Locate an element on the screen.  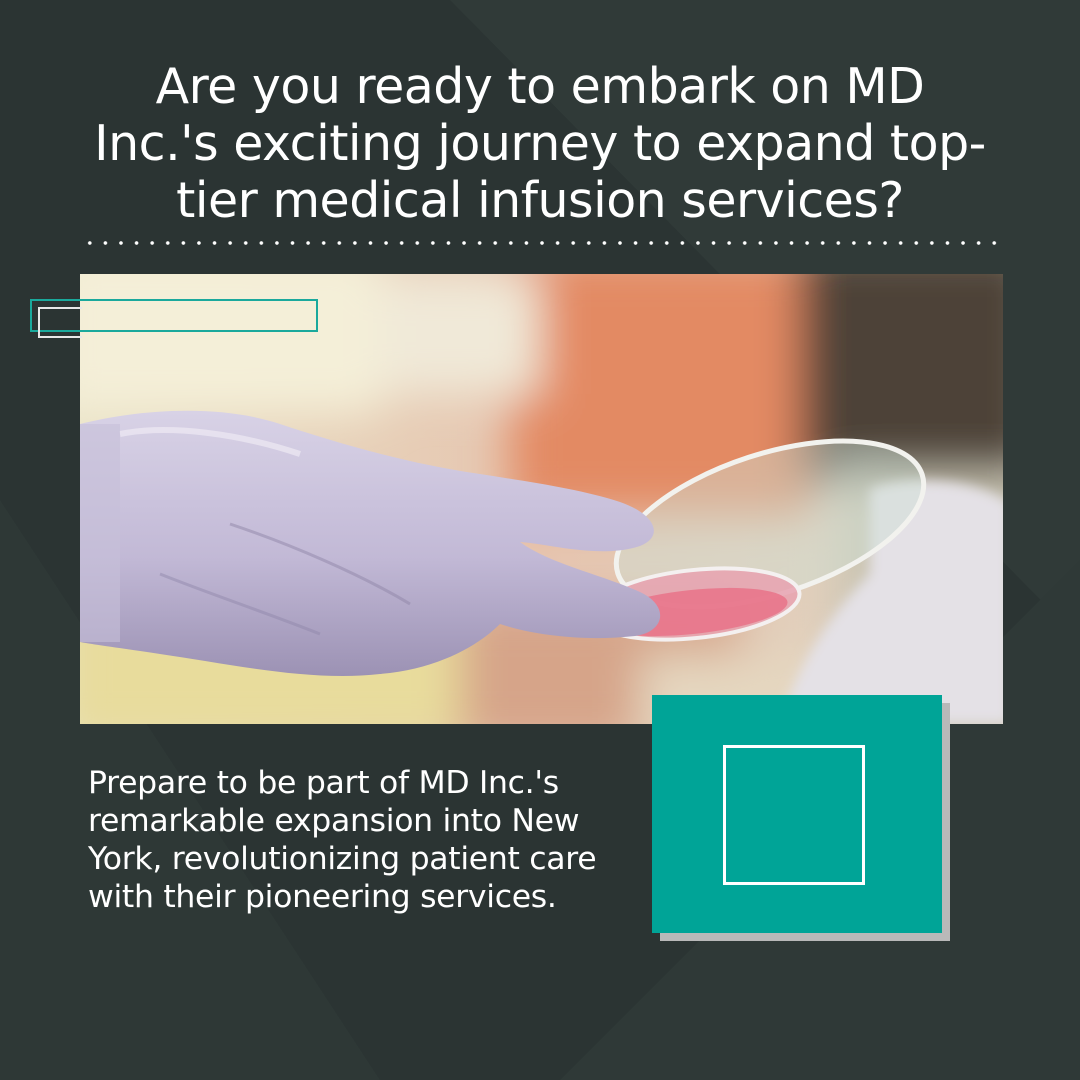
white-outline-accent is located at coordinates (60, 322).